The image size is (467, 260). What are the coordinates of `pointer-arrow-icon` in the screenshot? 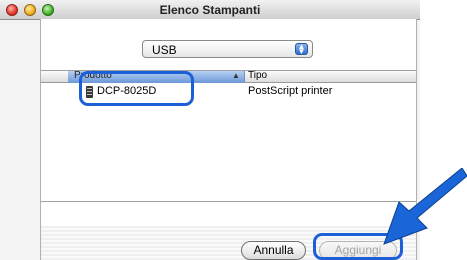 It's located at (425, 206).